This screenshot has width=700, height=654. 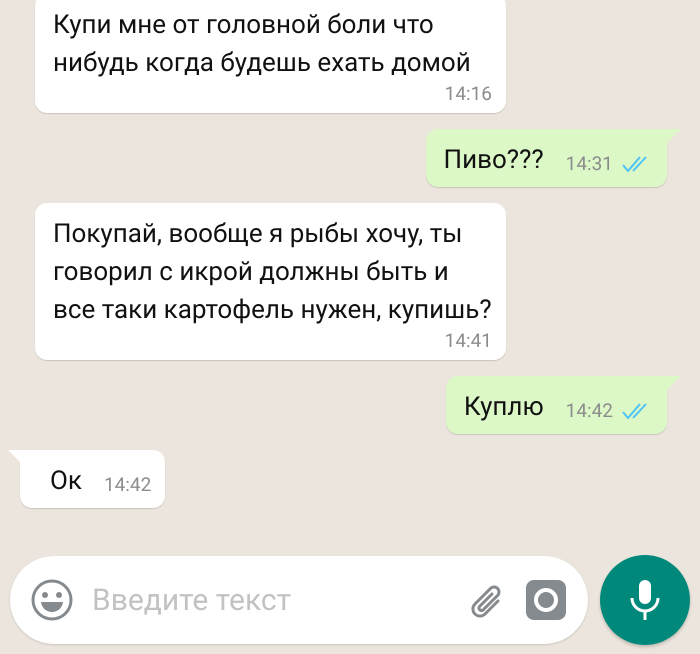 What do you see at coordinates (271, 600) in the screenshot?
I see `message-input: Введите текст` at bounding box center [271, 600].